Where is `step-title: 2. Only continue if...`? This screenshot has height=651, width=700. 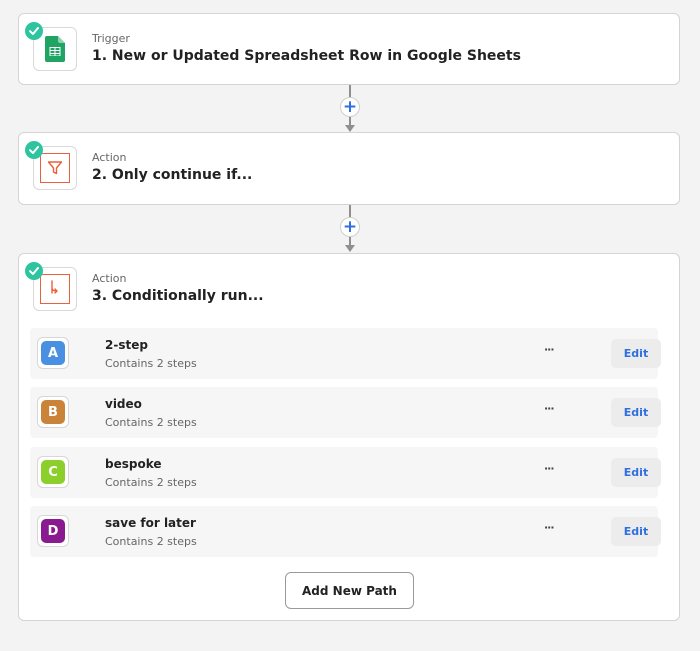
step-title: 2. Only continue if... is located at coordinates (172, 175).